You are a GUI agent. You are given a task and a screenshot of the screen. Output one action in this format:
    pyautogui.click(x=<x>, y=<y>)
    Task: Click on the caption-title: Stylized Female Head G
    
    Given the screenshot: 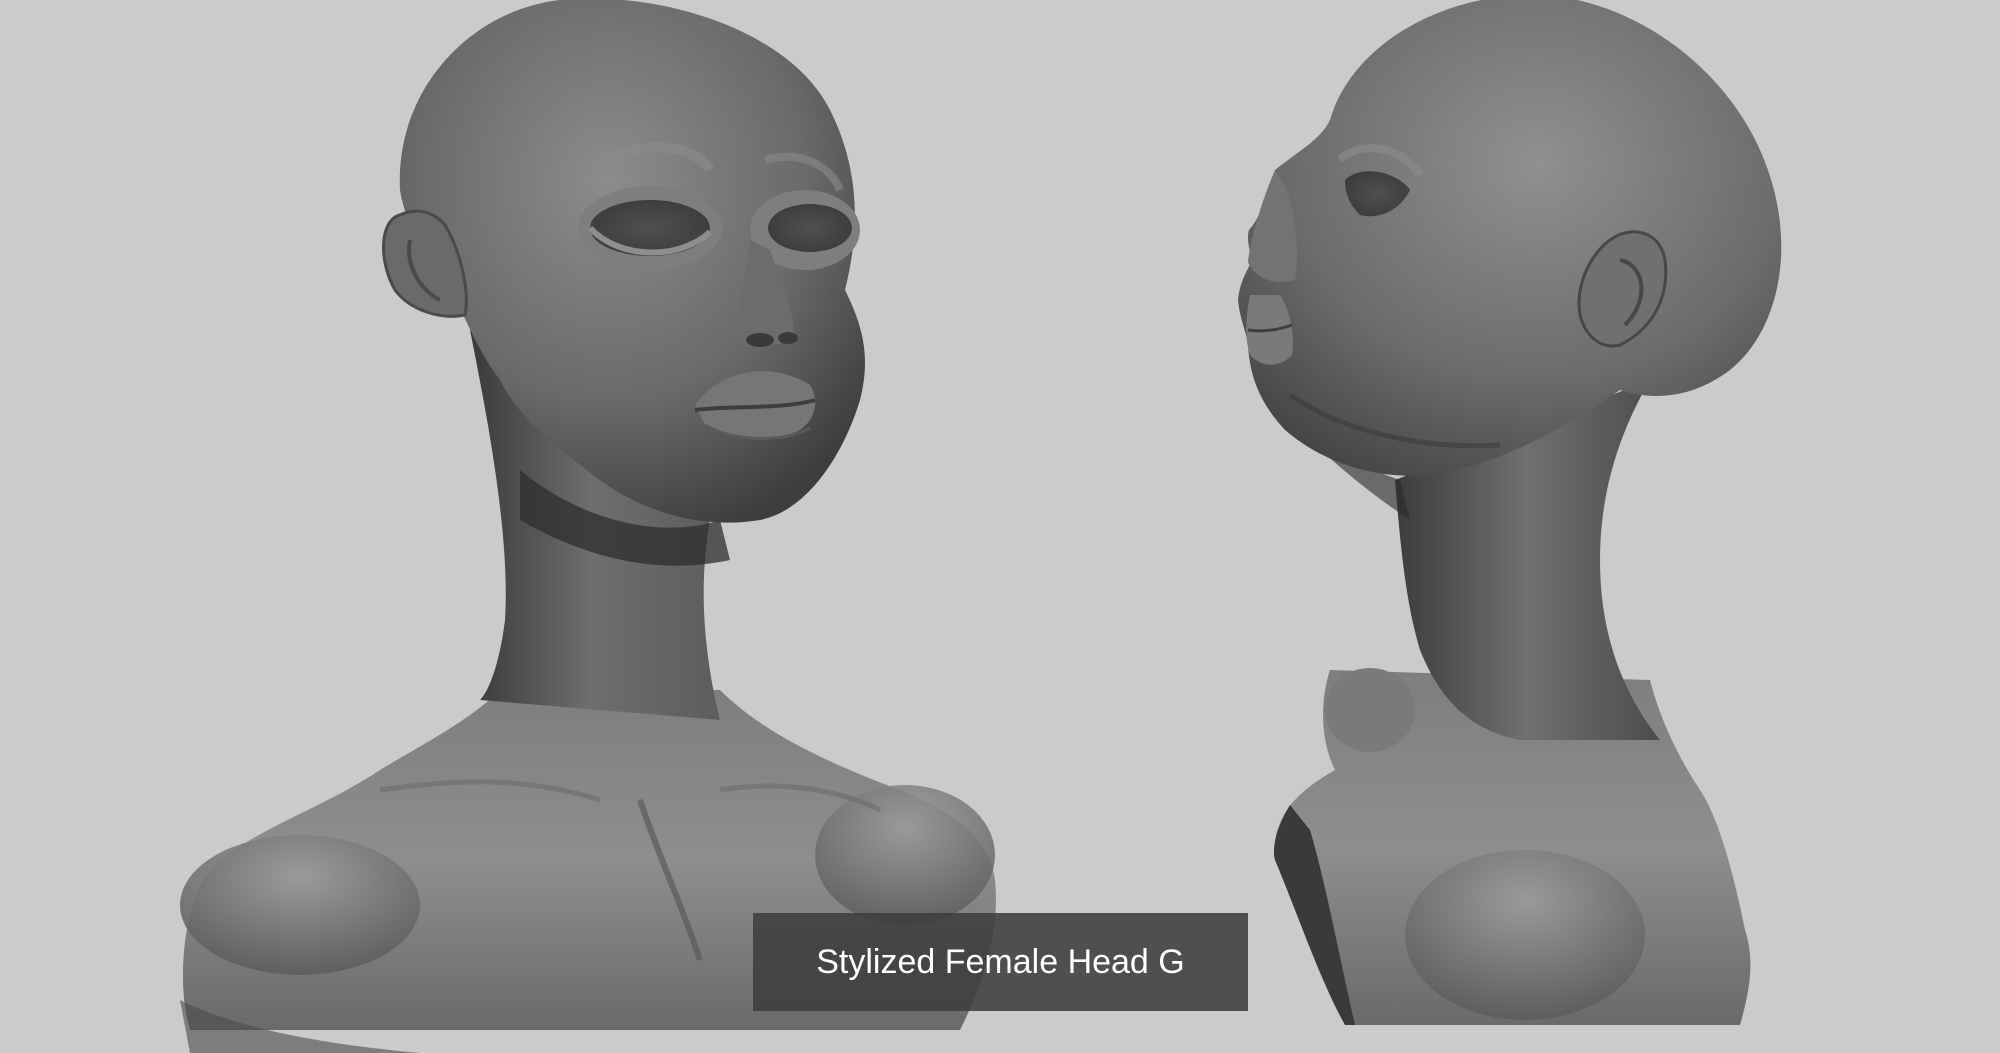 What is the action you would take?
    pyautogui.click(x=1000, y=961)
    